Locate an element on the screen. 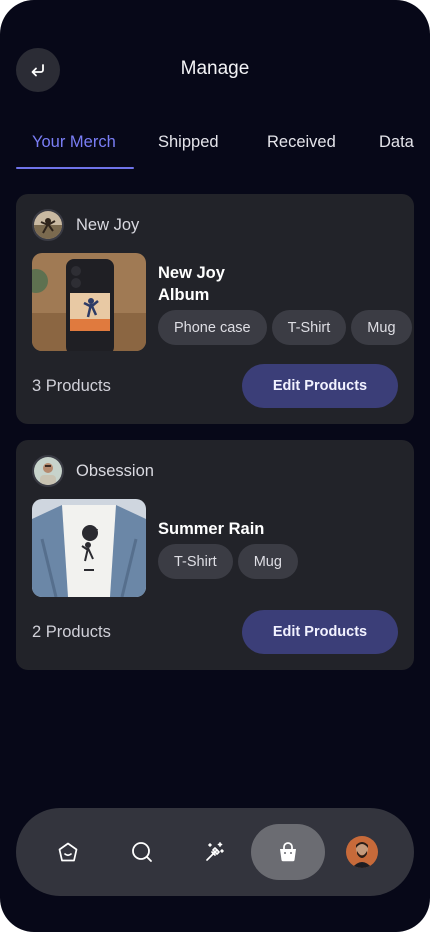 This screenshot has height=932, width=430. tab-data: Data is located at coordinates (396, 142).